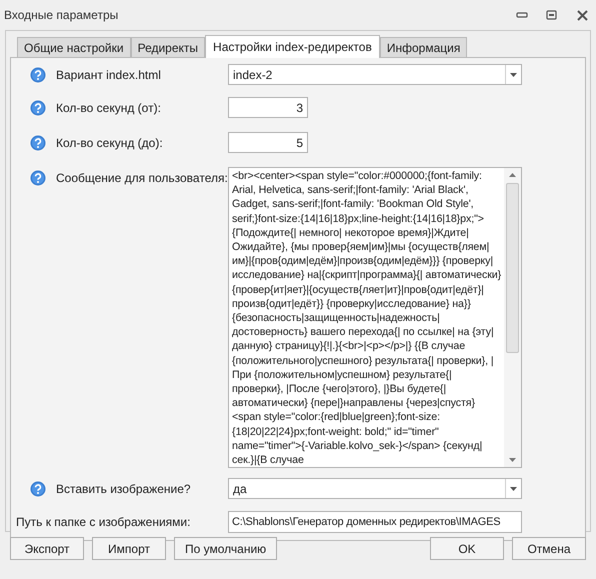 The image size is (596, 579). Describe the element at coordinates (549, 548) in the screenshot. I see `dialog-button: Отмена` at that location.